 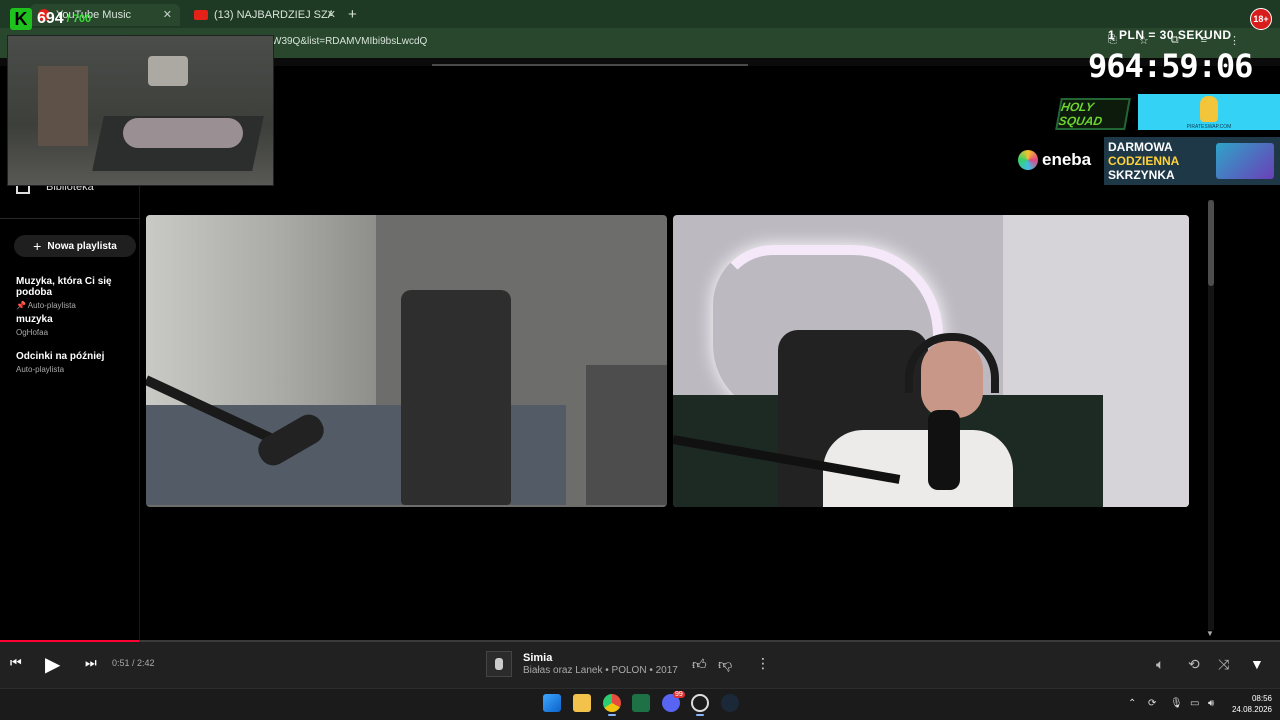 What do you see at coordinates (552, 703) in the screenshot?
I see `windows-start-icon` at bounding box center [552, 703].